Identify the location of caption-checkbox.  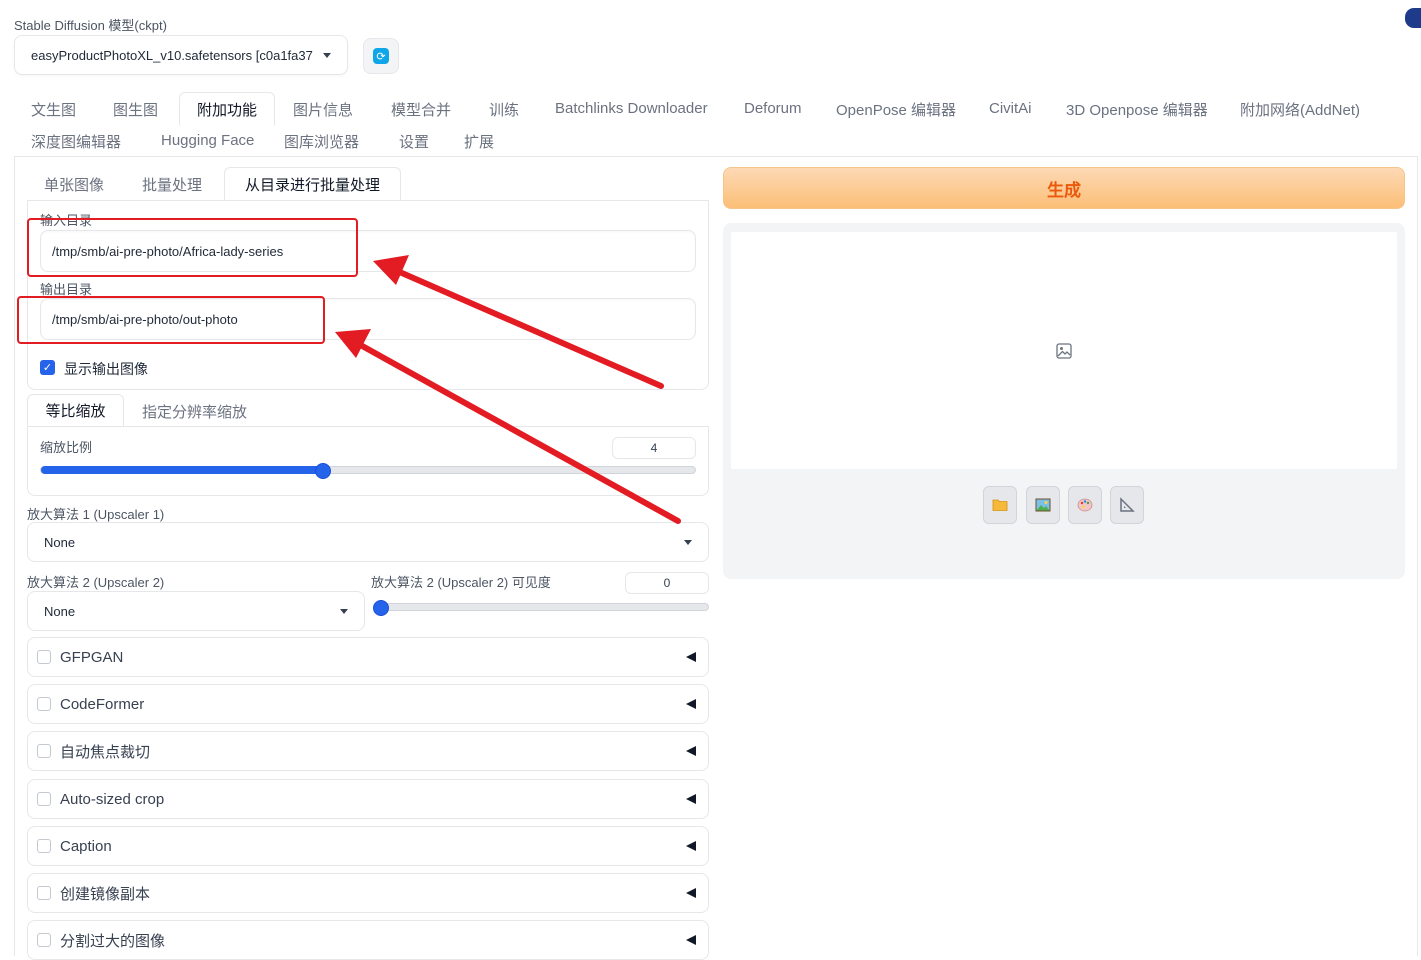
(44, 846).